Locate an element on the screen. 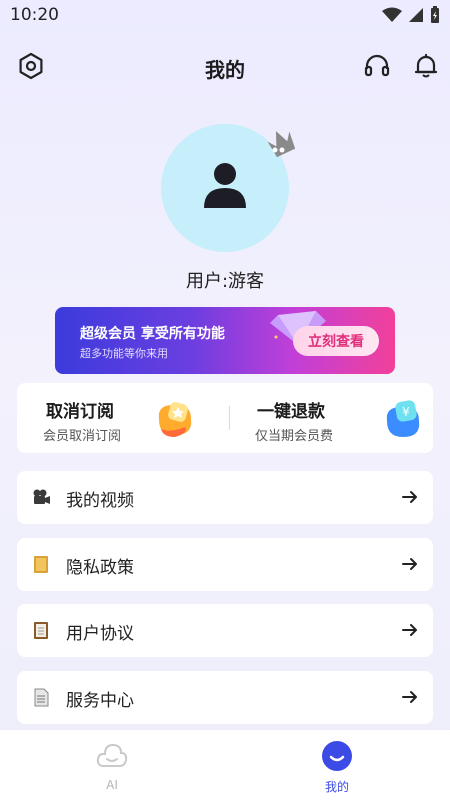  vip-subtitle: 超多功能等你来用 is located at coordinates (124, 353).